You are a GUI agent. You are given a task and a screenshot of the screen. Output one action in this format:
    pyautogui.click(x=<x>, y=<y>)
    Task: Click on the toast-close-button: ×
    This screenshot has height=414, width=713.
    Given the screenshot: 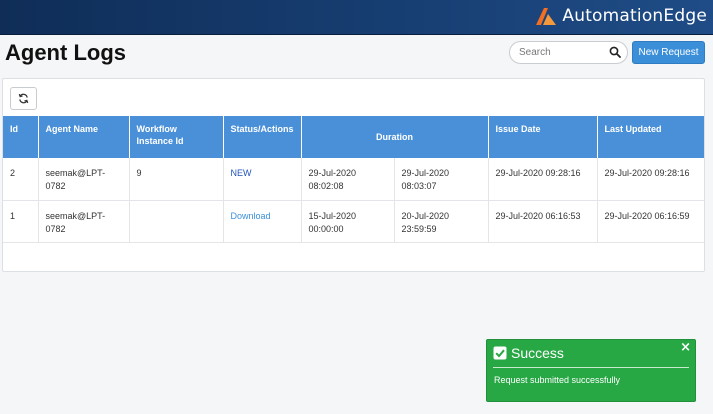 What is the action you would take?
    pyautogui.click(x=685, y=348)
    